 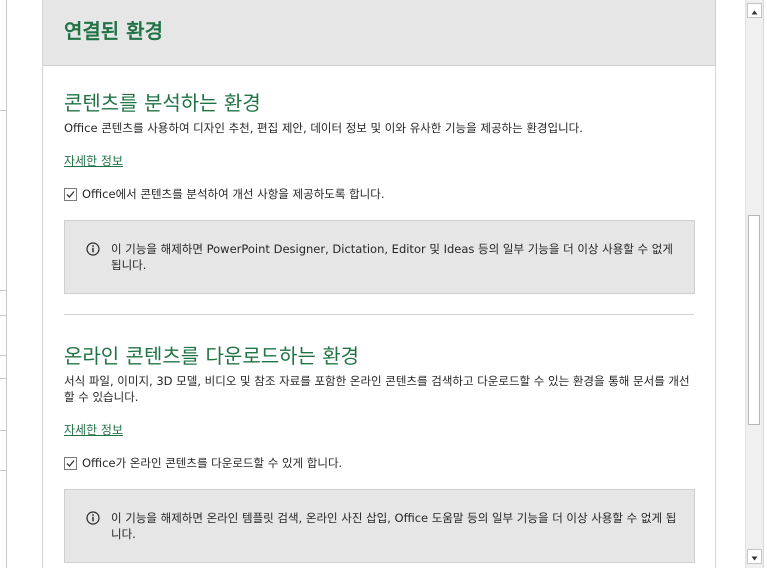 I want to click on vertical-scrollbar, so click(x=754, y=284).